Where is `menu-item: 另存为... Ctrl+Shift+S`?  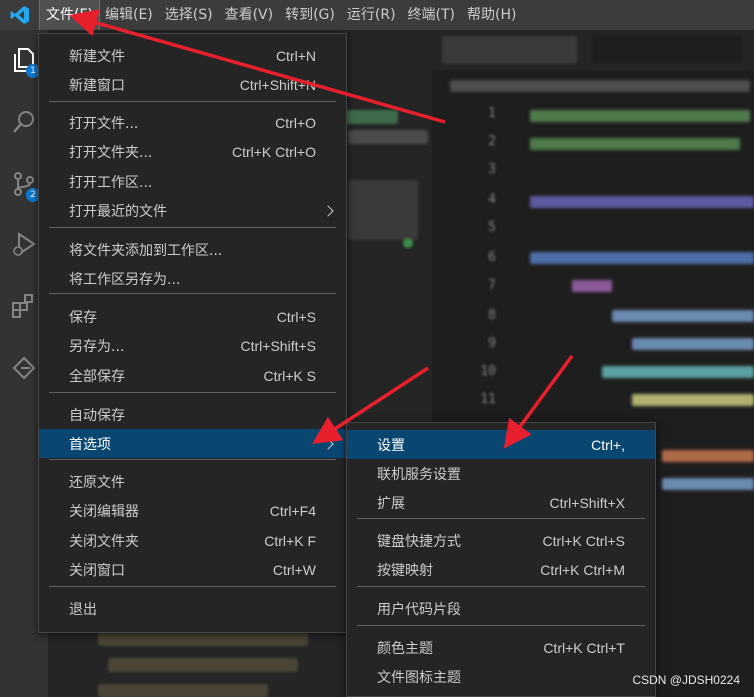
menu-item: 另存为... Ctrl+Shift+S is located at coordinates (192, 345).